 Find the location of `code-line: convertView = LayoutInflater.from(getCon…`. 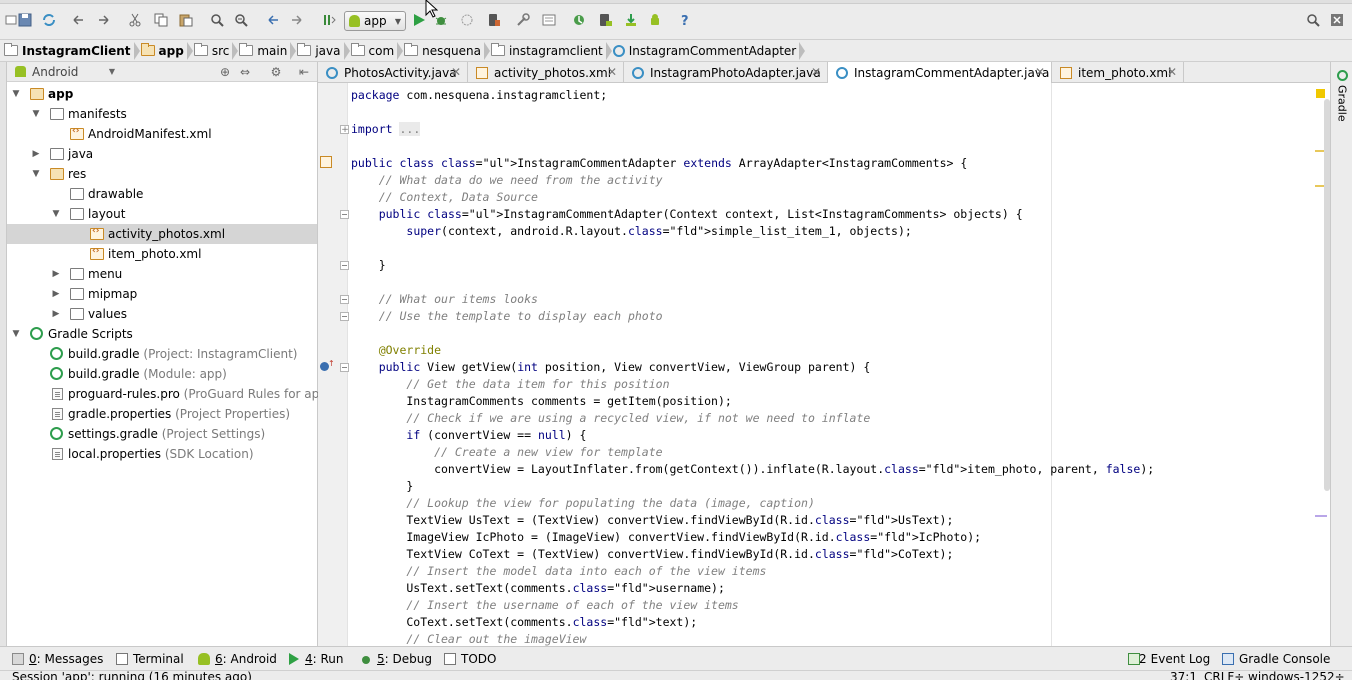

code-line: convertView = LayoutInflater.from(getCon… is located at coordinates (752, 469).